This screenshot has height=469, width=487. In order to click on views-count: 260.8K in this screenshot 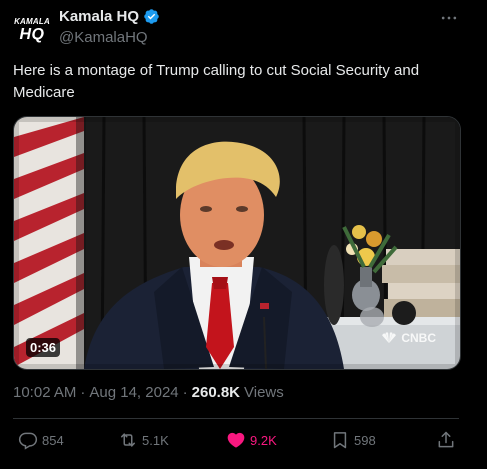, I will do `click(216, 392)`.